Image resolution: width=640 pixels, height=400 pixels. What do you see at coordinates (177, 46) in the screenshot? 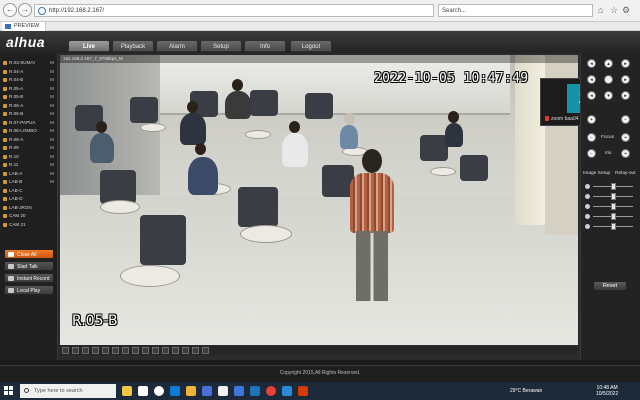
I see `tab-alarm: Alarm` at bounding box center [177, 46].